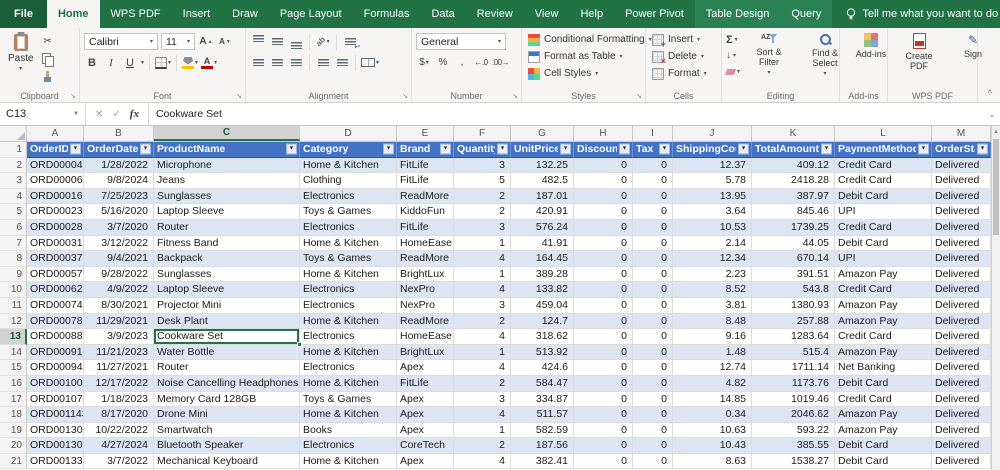 The width and height of the screenshot is (1000, 470). I want to click on cell-M8: Delivered, so click(961, 259).